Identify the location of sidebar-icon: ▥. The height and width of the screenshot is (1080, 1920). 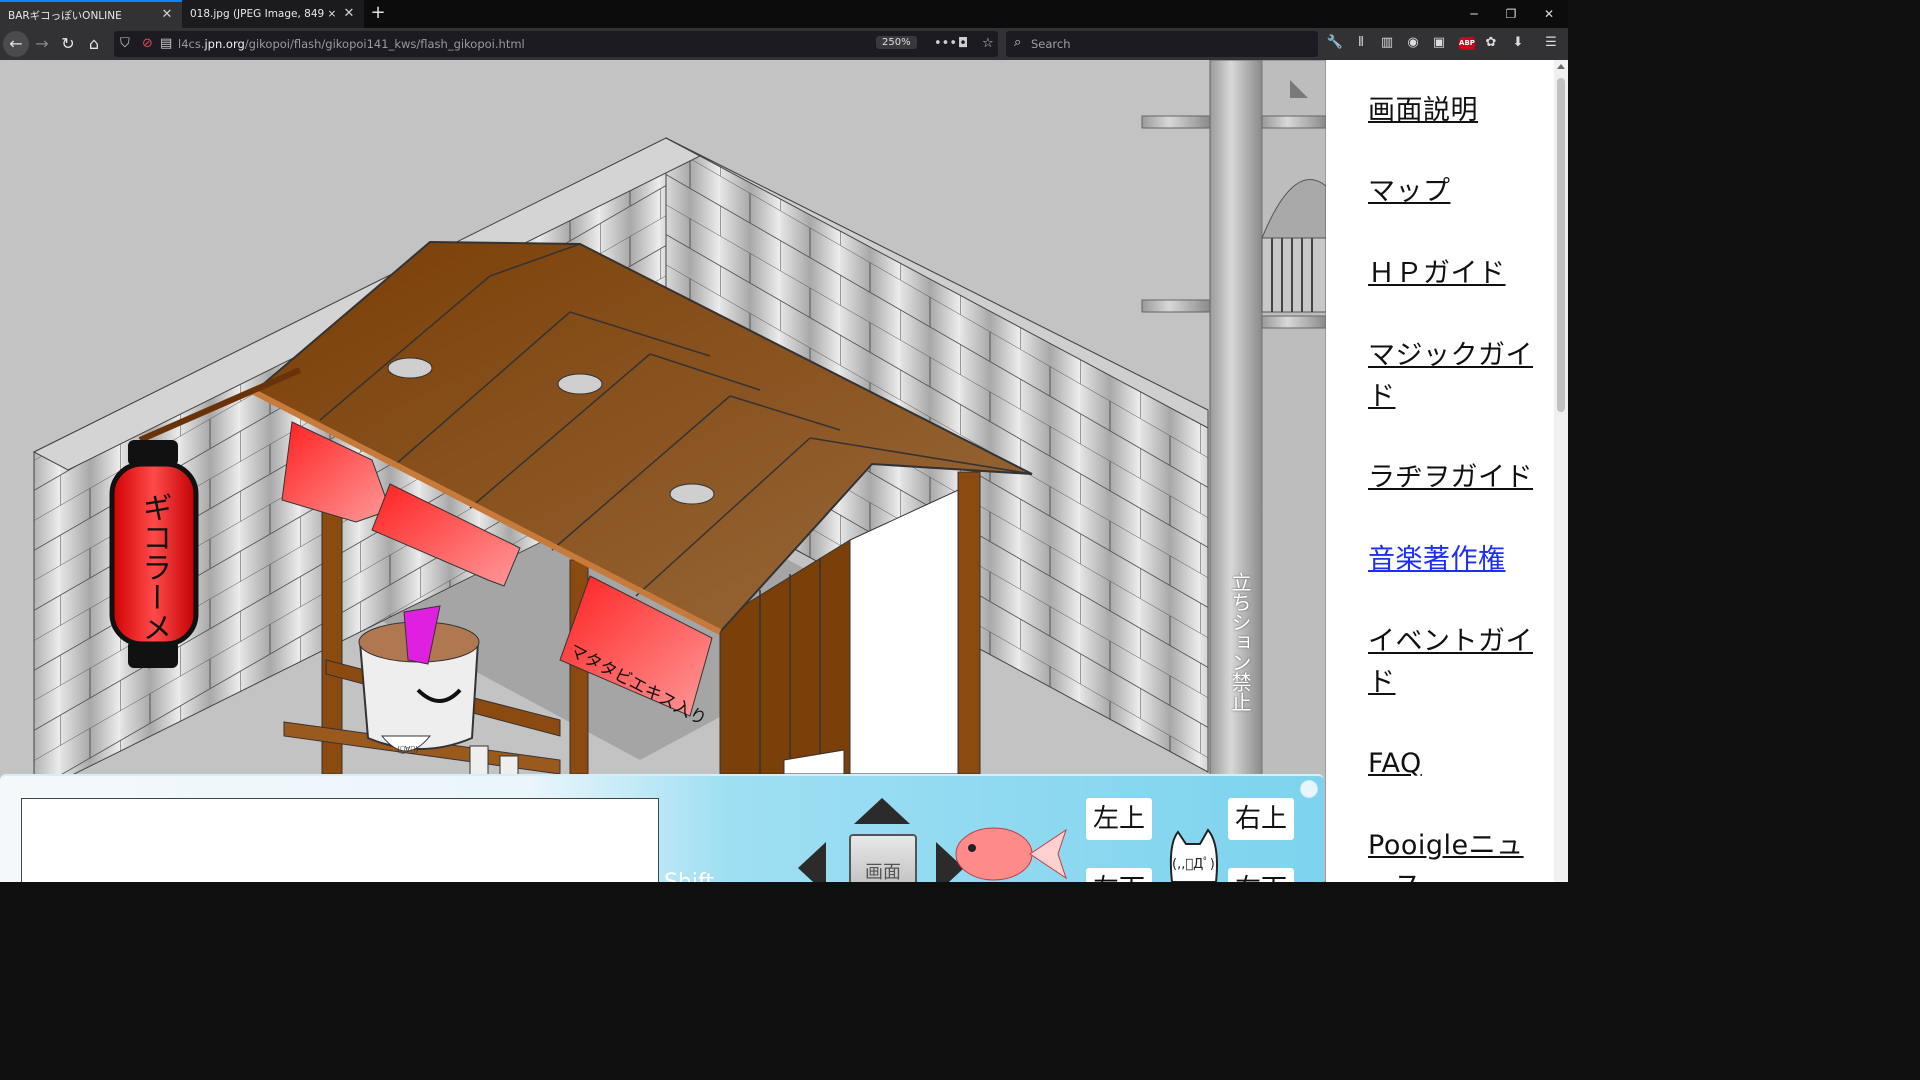
(1387, 43).